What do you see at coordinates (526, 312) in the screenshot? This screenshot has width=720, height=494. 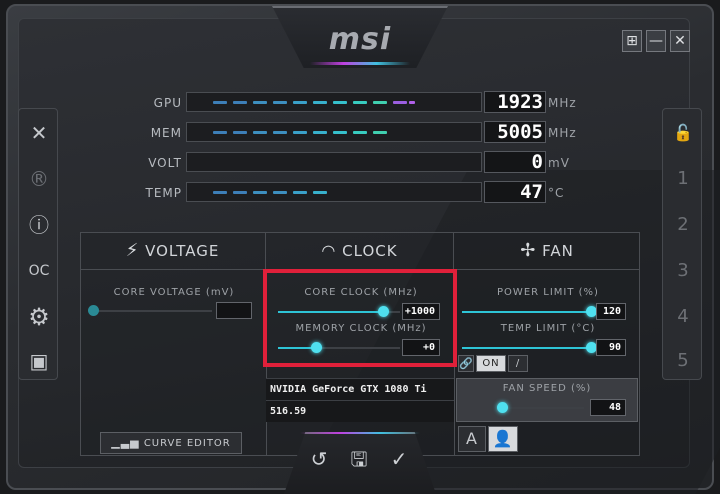 I see `power-limit-fill` at bounding box center [526, 312].